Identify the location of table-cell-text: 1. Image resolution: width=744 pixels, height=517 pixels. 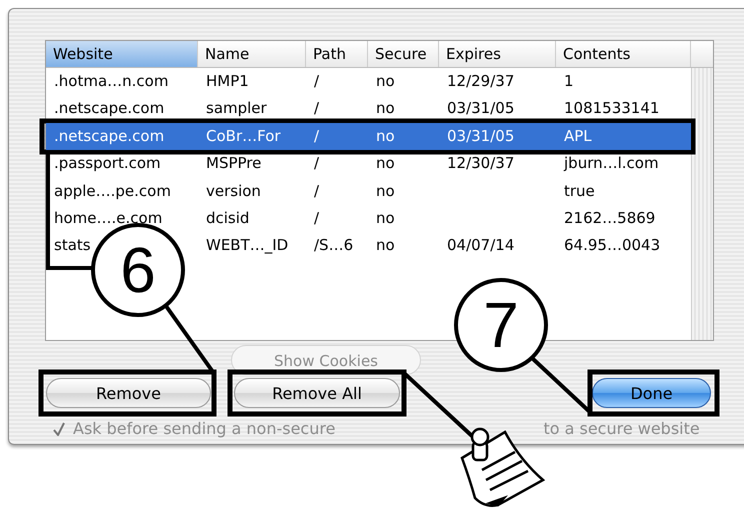
(569, 81).